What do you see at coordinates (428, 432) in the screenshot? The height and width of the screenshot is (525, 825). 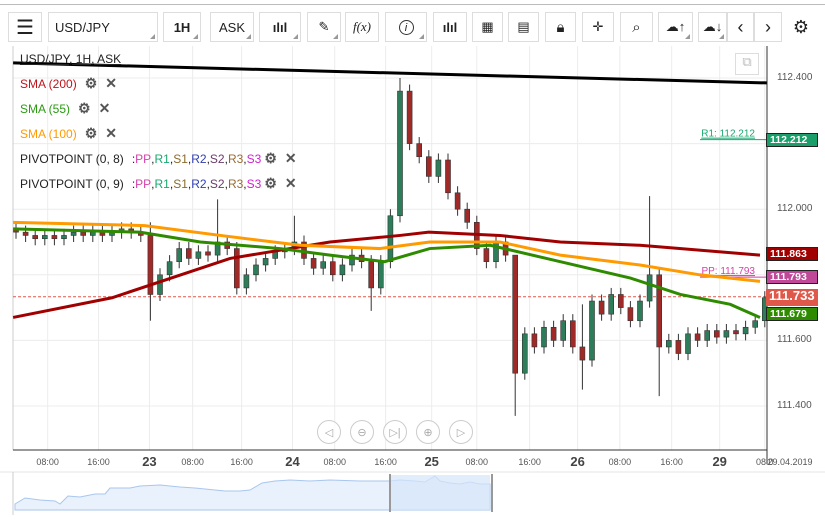 I see `zoom-in-button: ⊕` at bounding box center [428, 432].